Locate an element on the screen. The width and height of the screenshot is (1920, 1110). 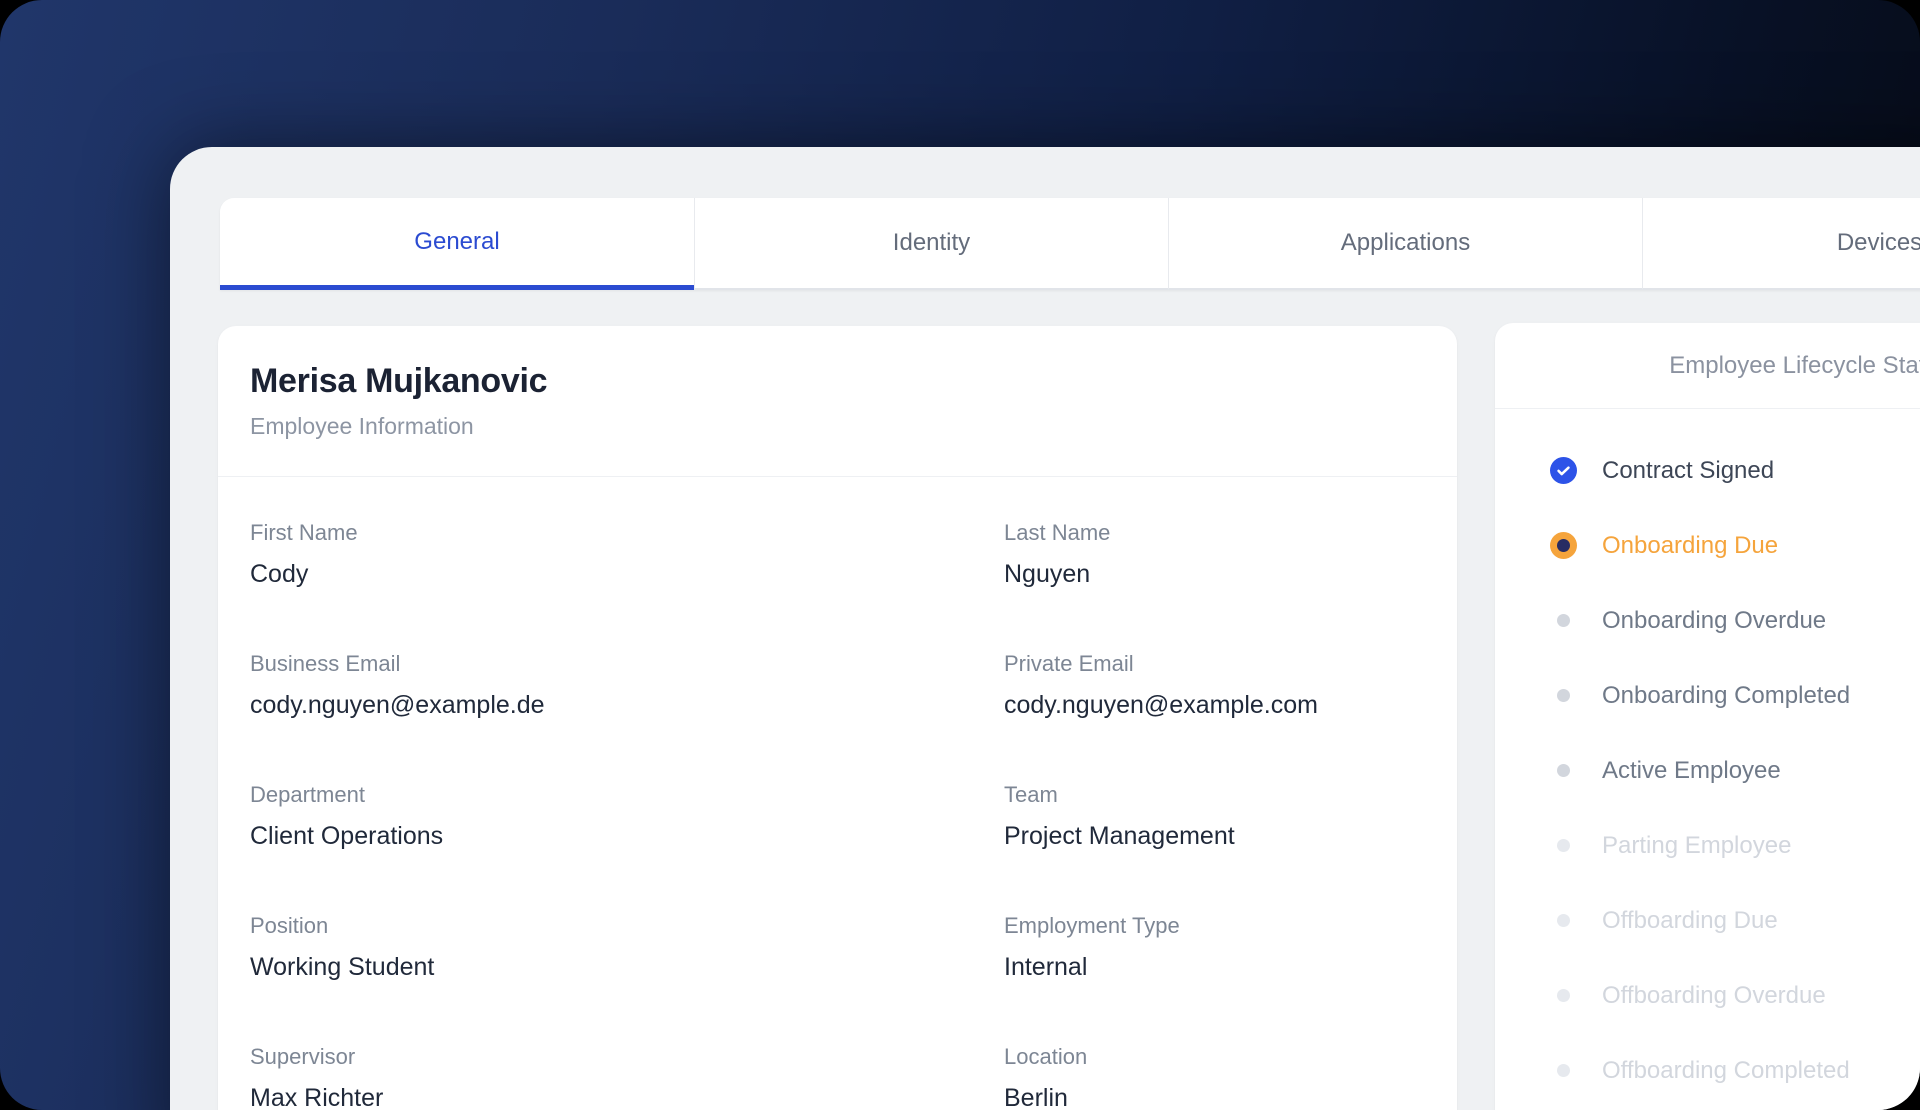
field-location: Location Berlin is located at coordinates (1214, 1076).